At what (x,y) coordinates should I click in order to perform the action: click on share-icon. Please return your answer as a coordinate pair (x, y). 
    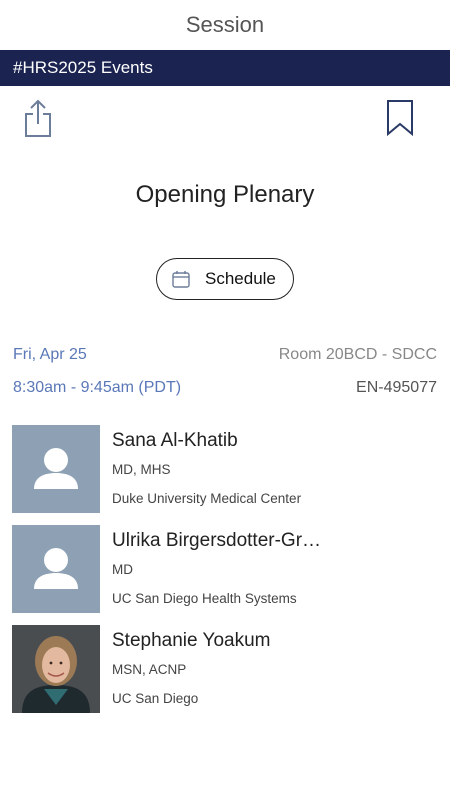
    Looking at the image, I should click on (38, 118).